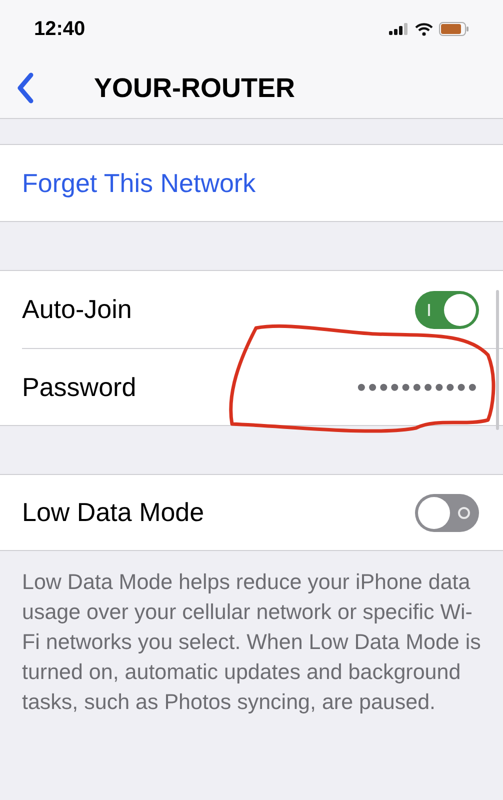  I want to click on nav-title: YOUR-ROUTER, so click(194, 88).